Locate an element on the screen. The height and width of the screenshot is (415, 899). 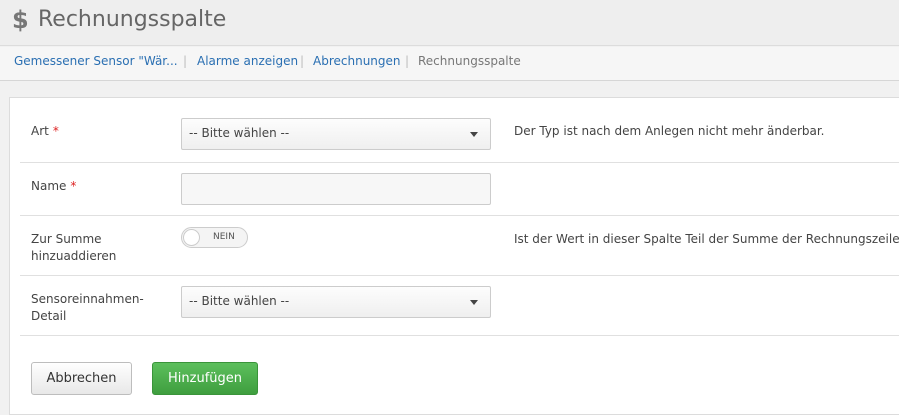
breadcrumb-item-current: Rechnungsspalte is located at coordinates (469, 61).